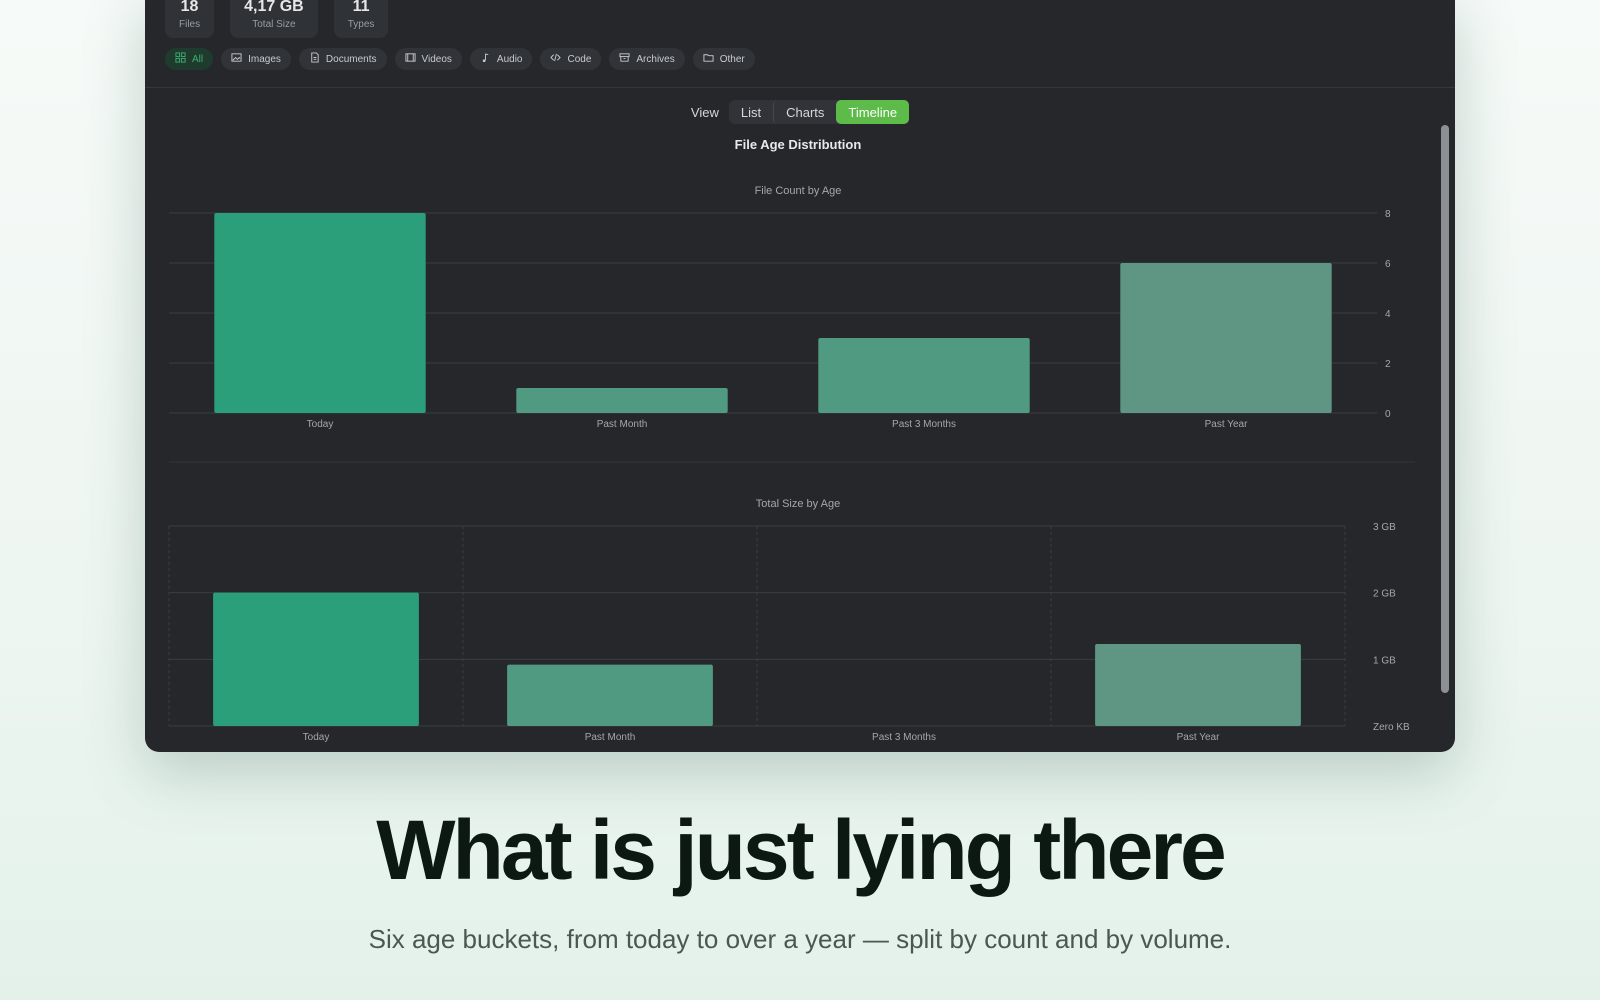  I want to click on filter-all: All, so click(189, 59).